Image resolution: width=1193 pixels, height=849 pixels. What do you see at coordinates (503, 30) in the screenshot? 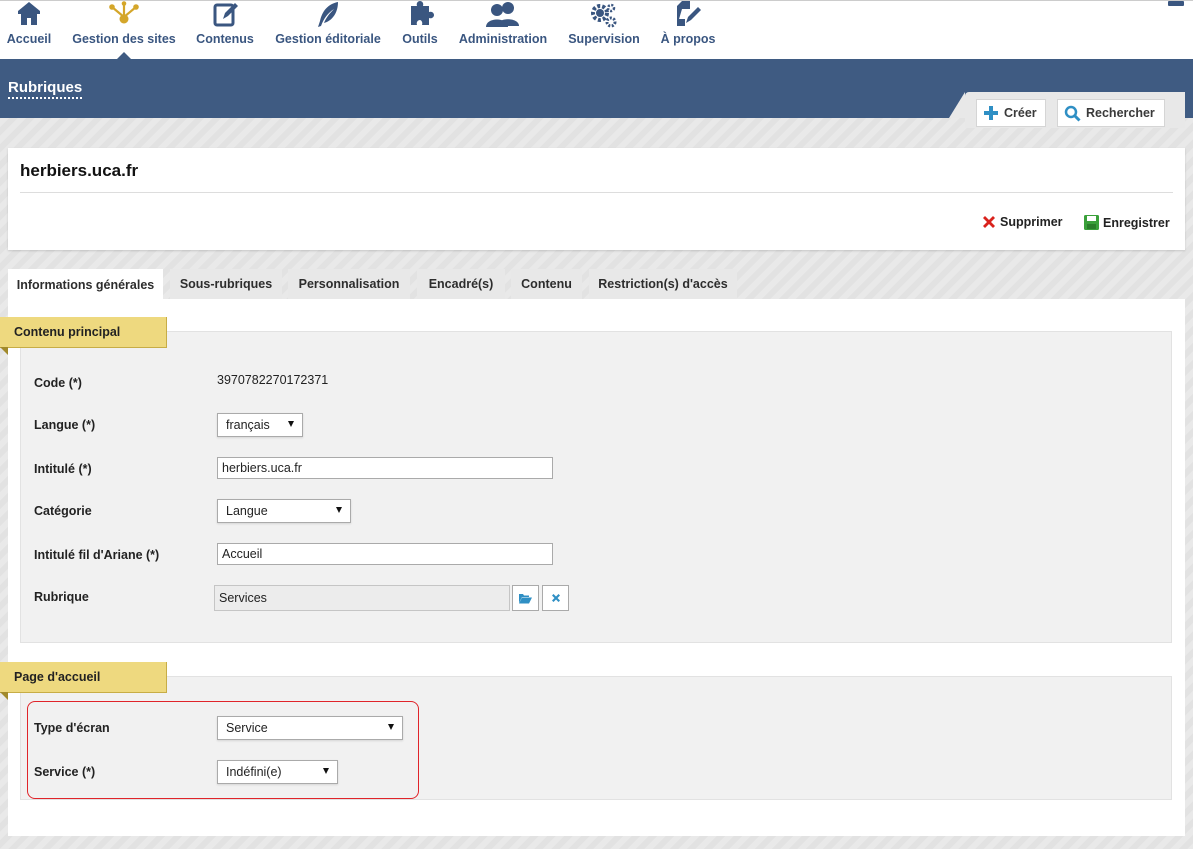
I see `nav-item-administration: Administration` at bounding box center [503, 30].